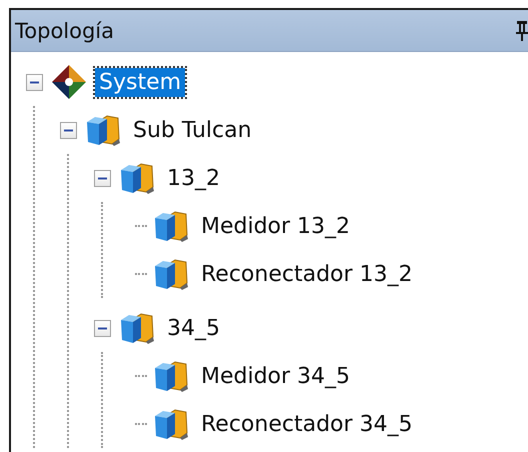  Describe the element at coordinates (192, 130) in the screenshot. I see `tree-item: Sub Tulcan` at that location.